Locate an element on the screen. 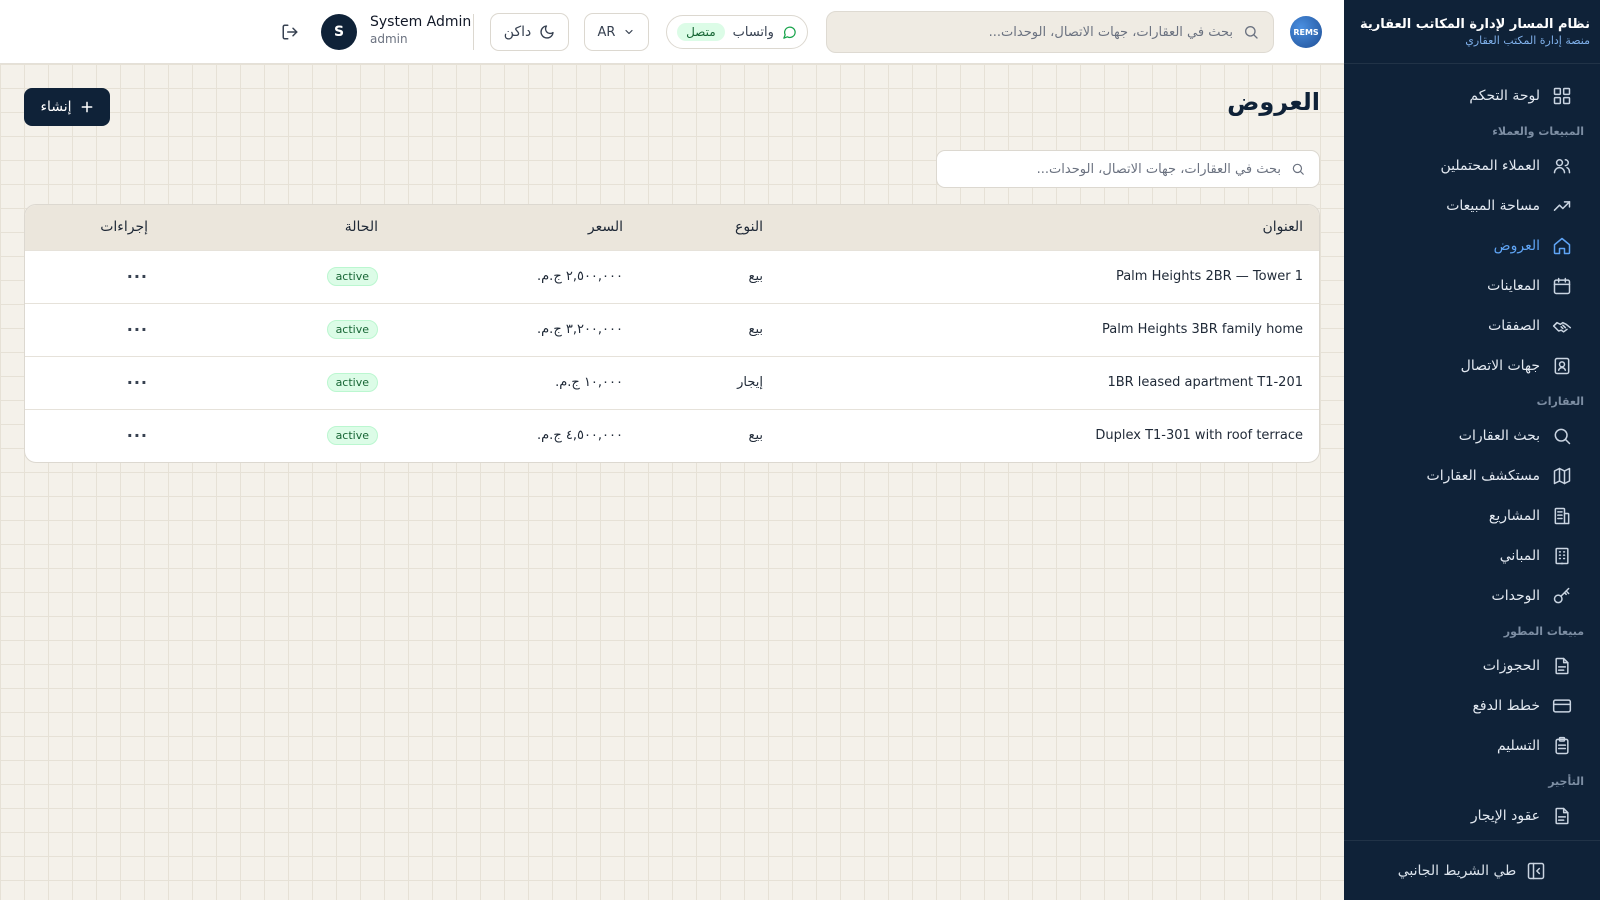  page-title: العروض is located at coordinates (1273, 102).